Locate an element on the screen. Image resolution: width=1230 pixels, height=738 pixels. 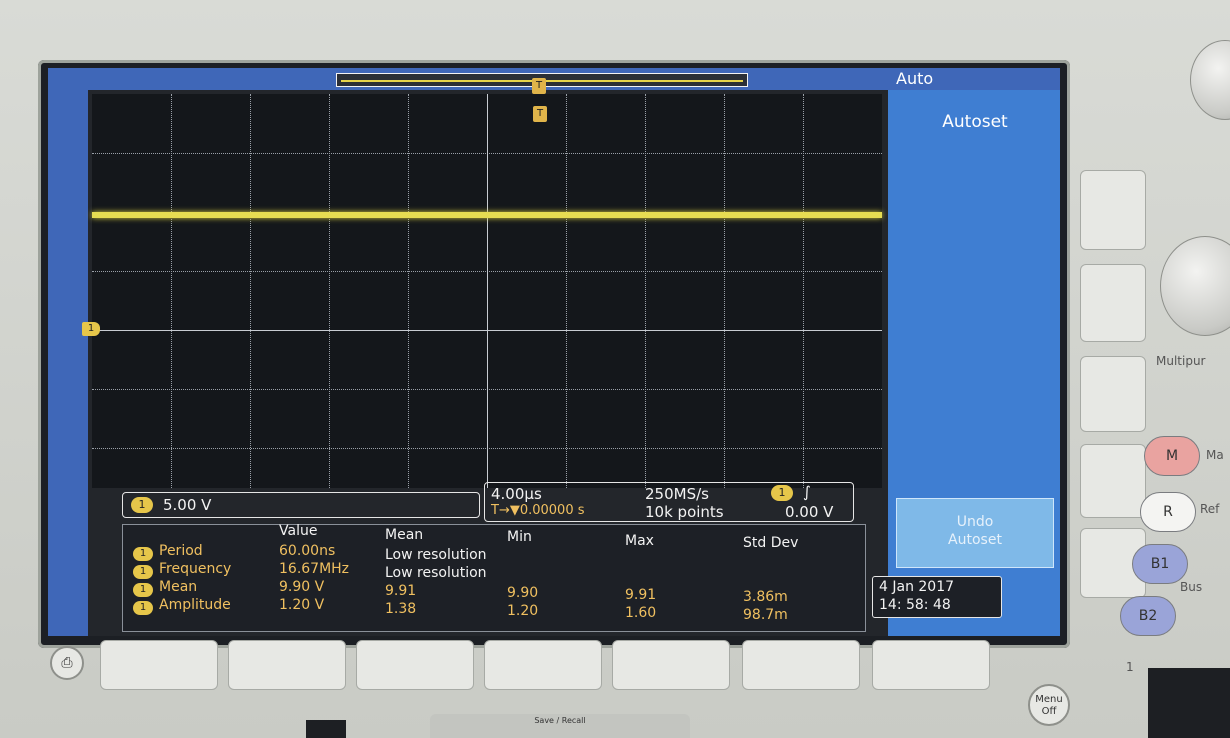
m-button-label: Ma is located at coordinates (1215, 455).